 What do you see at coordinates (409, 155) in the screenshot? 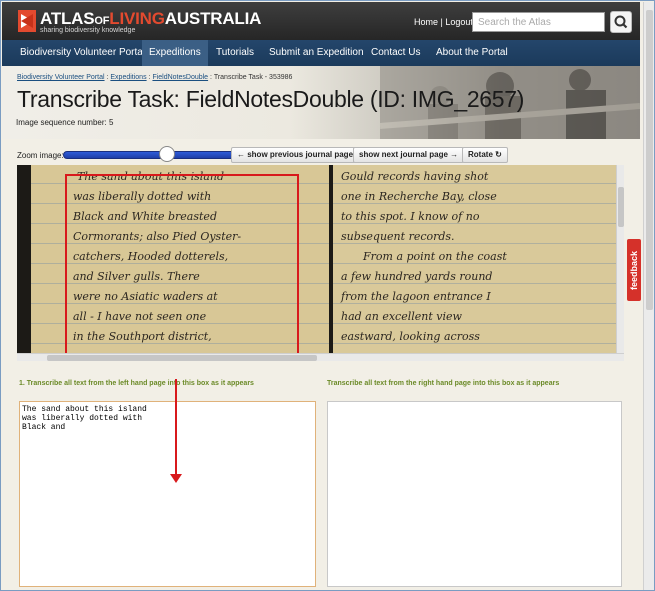
I see `show-next-page-button: show next journal page →` at bounding box center [409, 155].